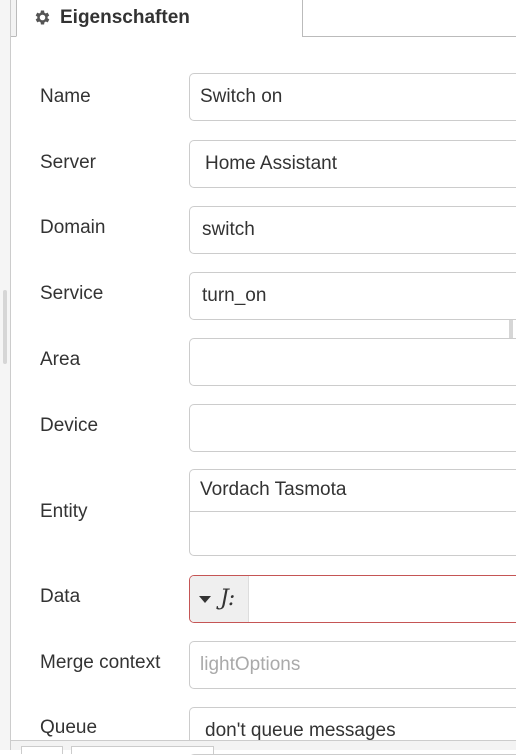 This screenshot has height=755, width=516. Describe the element at coordinates (205, 599) in the screenshot. I see `caret-down-icon` at that location.